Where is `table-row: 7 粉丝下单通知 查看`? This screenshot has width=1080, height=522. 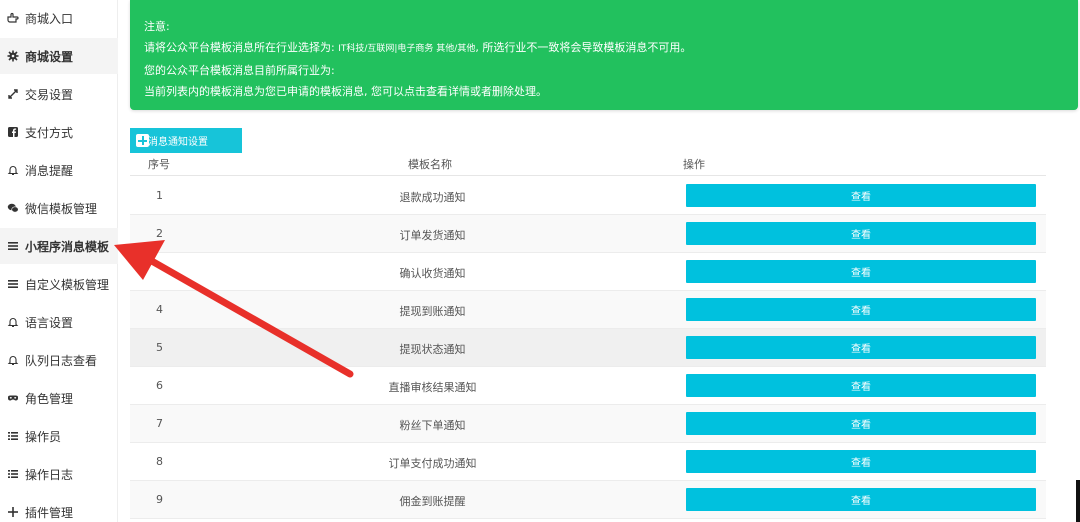 table-row: 7 粉丝下单通知 查看 is located at coordinates (588, 424).